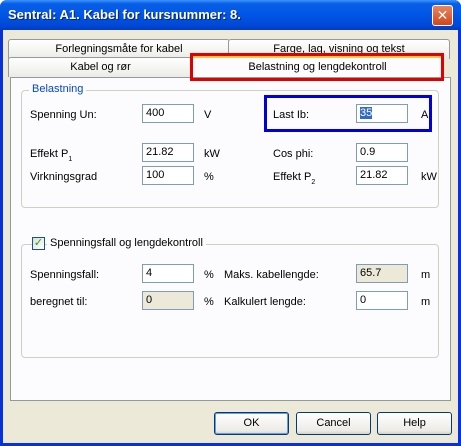  Describe the element at coordinates (208, 115) in the screenshot. I see `spenning-unit: V` at that location.